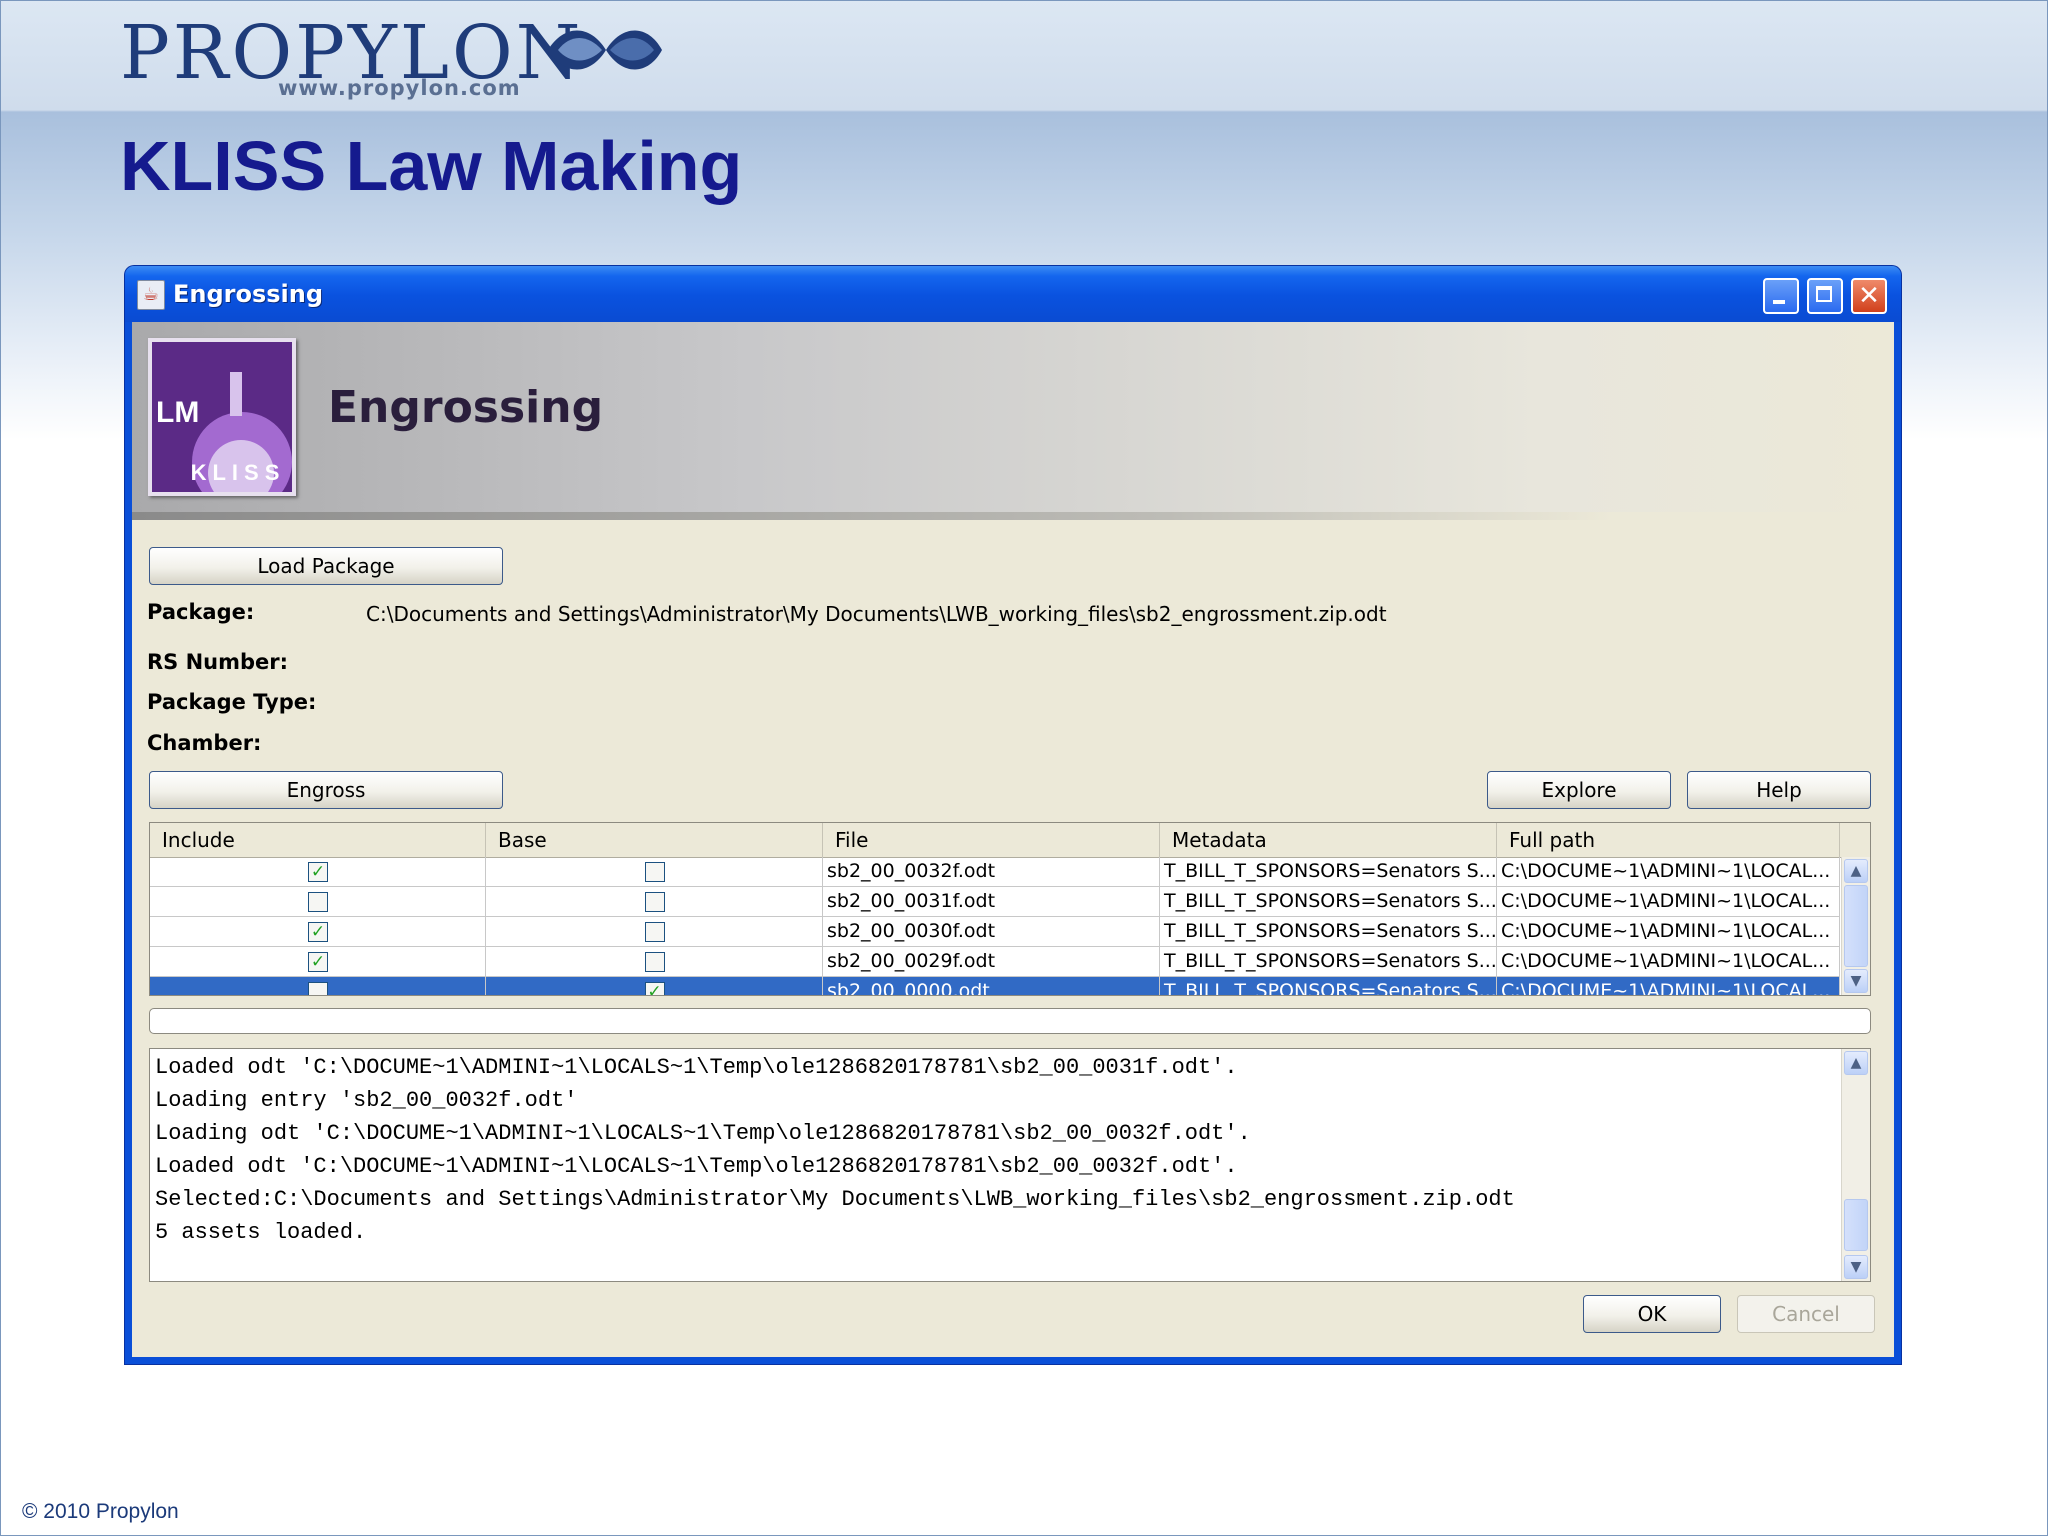  Describe the element at coordinates (248, 294) in the screenshot. I see `window-title: Engrossing` at that location.